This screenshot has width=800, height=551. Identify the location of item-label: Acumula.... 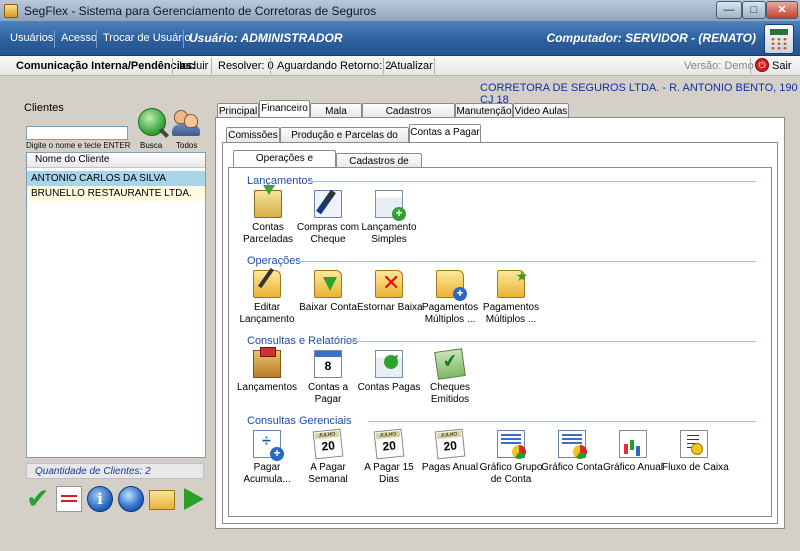
(267, 479).